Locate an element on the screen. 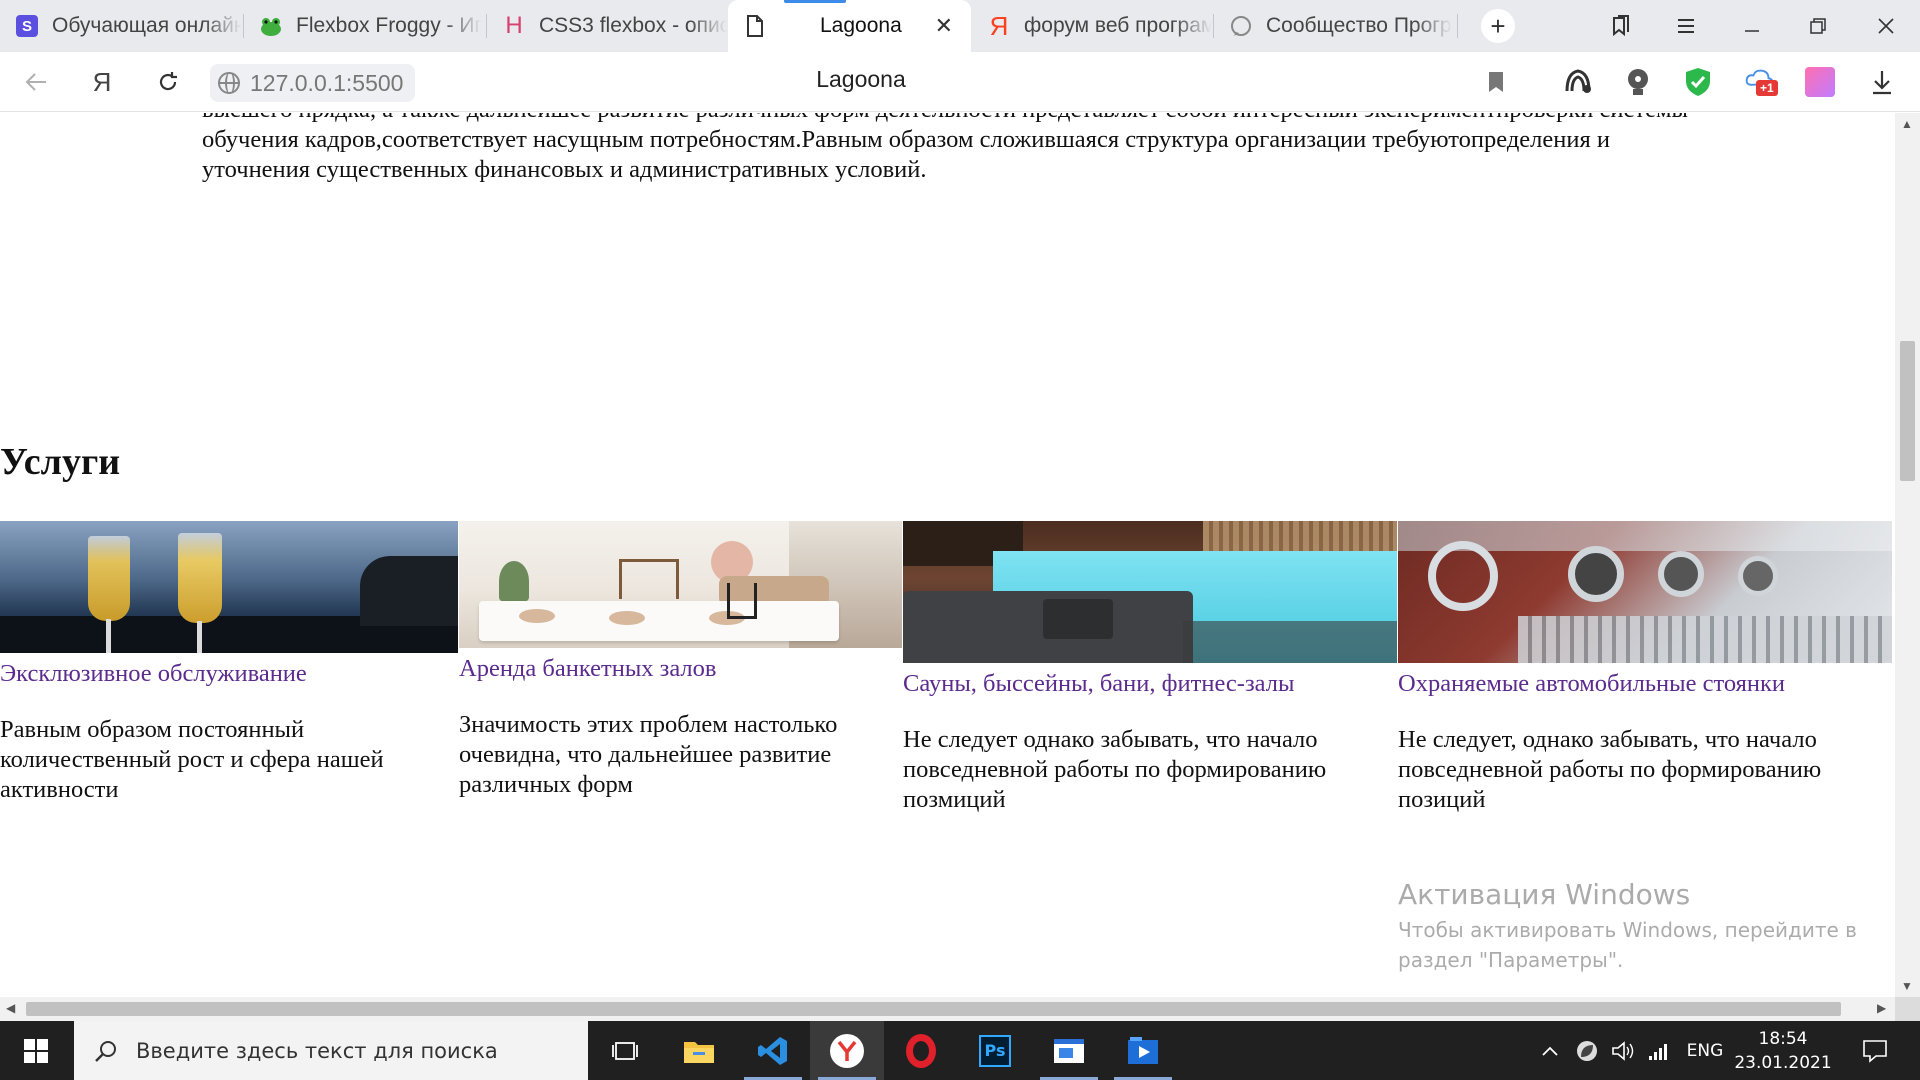  vpn-extension-icon is located at coordinates (1578, 82).